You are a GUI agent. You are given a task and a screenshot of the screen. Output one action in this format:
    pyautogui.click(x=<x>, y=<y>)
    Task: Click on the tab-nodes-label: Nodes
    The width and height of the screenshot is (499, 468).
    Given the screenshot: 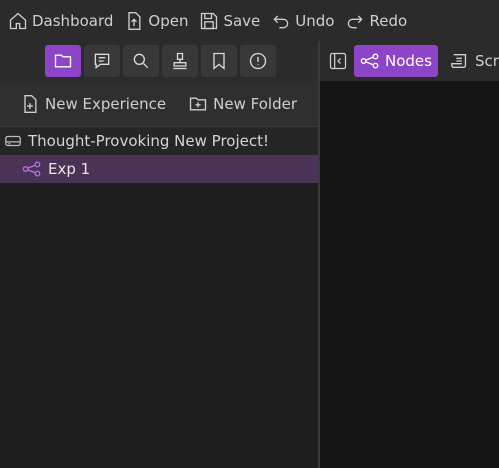 What is the action you would take?
    pyautogui.click(x=408, y=61)
    